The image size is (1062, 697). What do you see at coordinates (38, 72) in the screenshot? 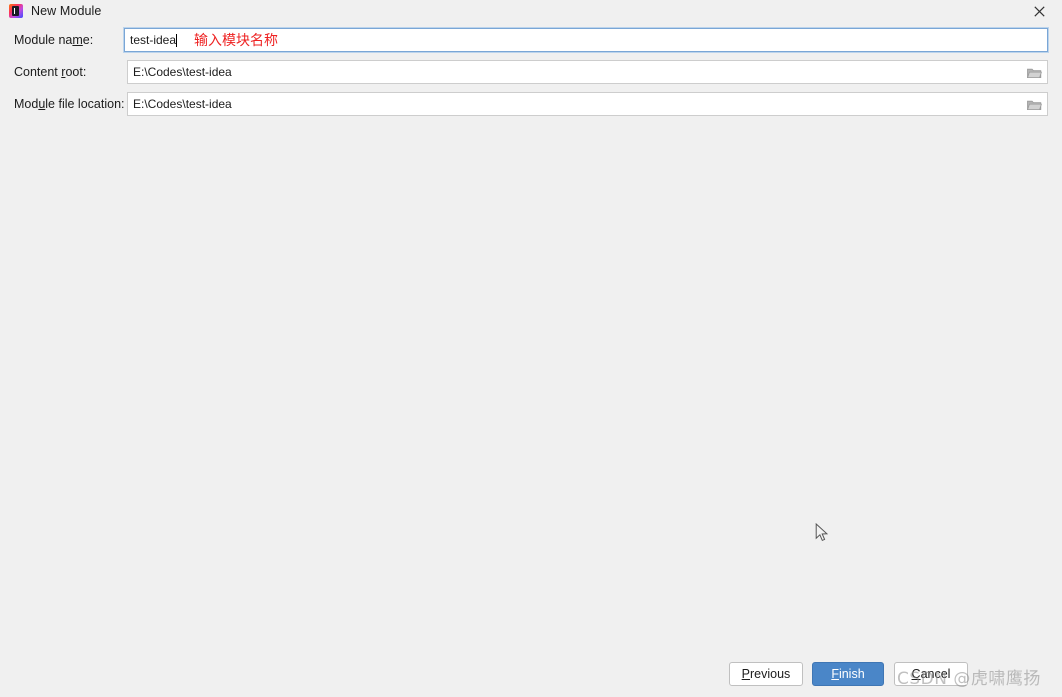
I see `content-root-label-text-before: Content` at bounding box center [38, 72].